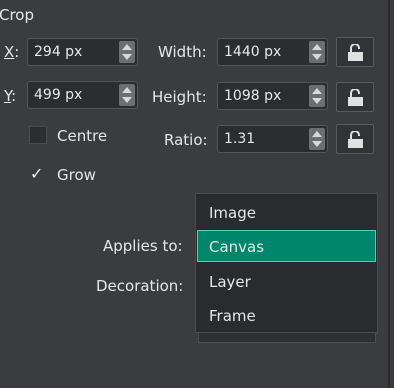  What do you see at coordinates (82, 136) in the screenshot?
I see `centre-label: Centre` at bounding box center [82, 136].